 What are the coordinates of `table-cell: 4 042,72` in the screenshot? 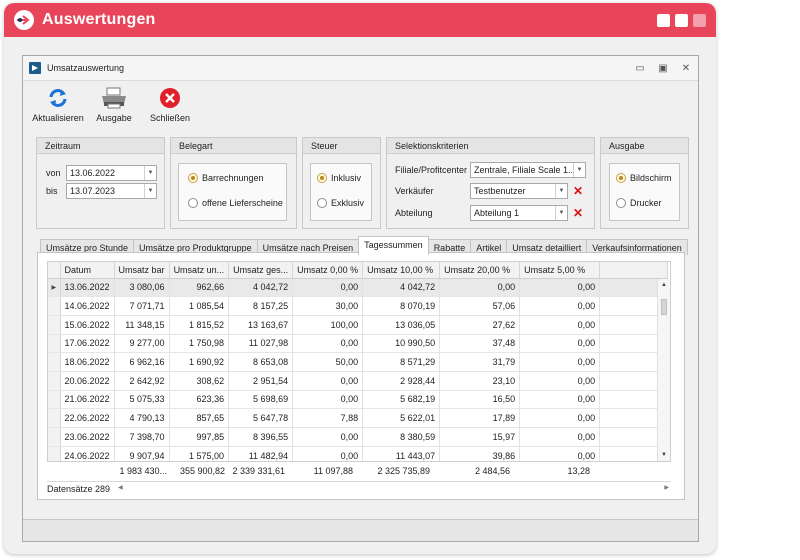 It's located at (261, 288).